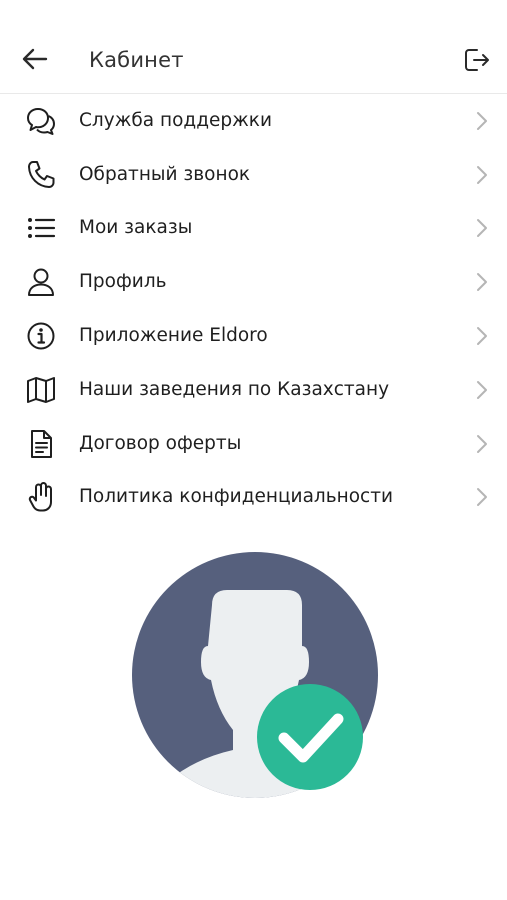 Image resolution: width=507 pixels, height=900 pixels. What do you see at coordinates (236, 497) in the screenshot?
I see `menu-item-label: Политика конфиденциальности` at bounding box center [236, 497].